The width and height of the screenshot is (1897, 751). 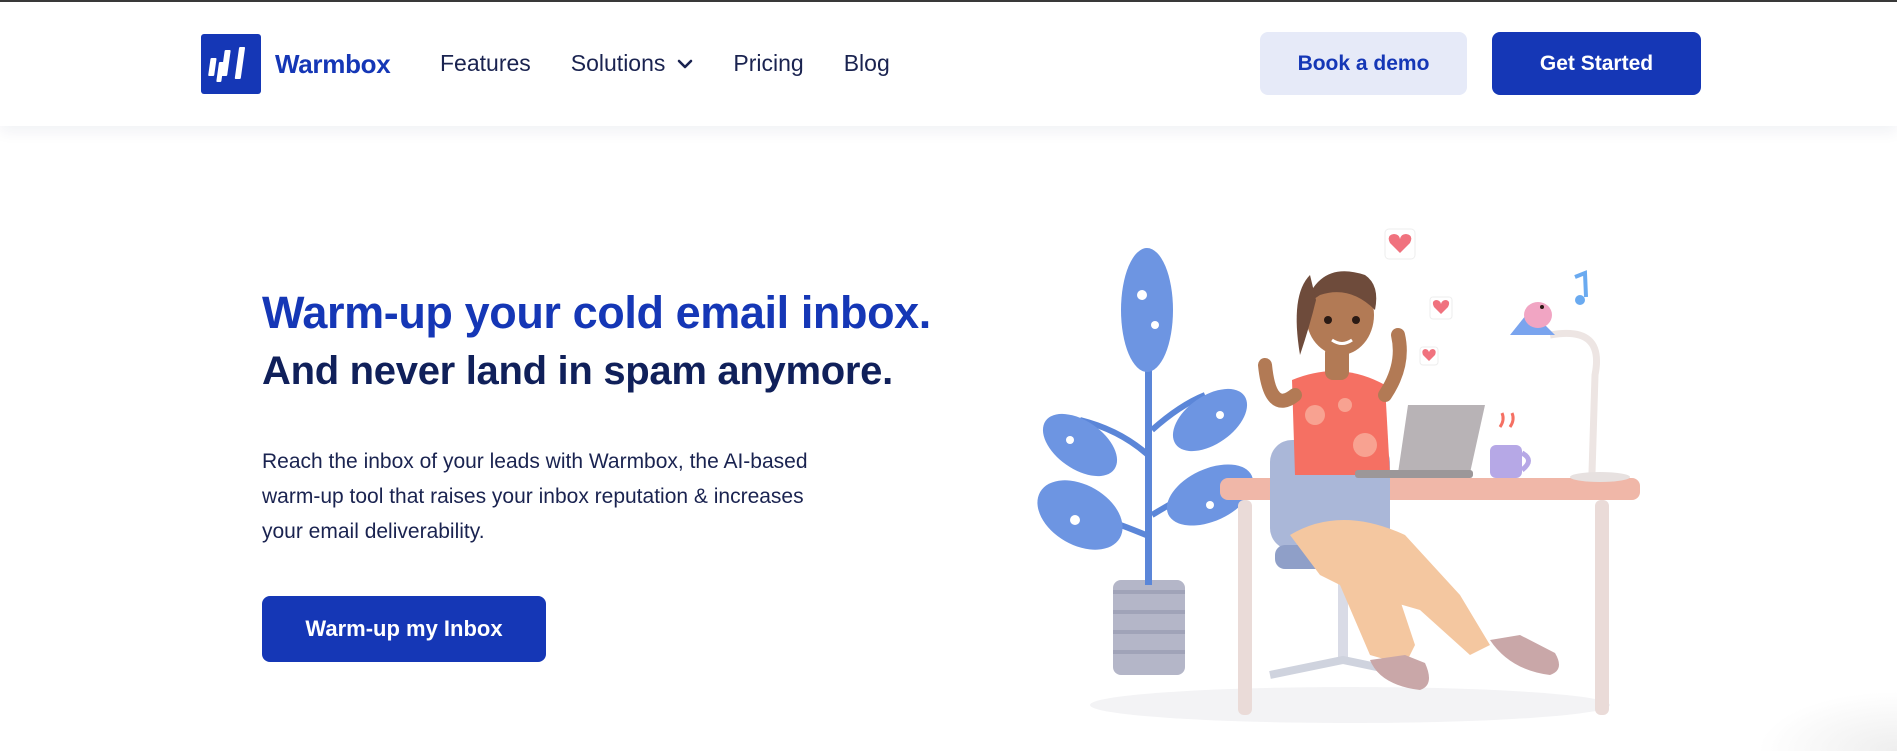 I want to click on music-note-icon, so click(x=1581, y=287).